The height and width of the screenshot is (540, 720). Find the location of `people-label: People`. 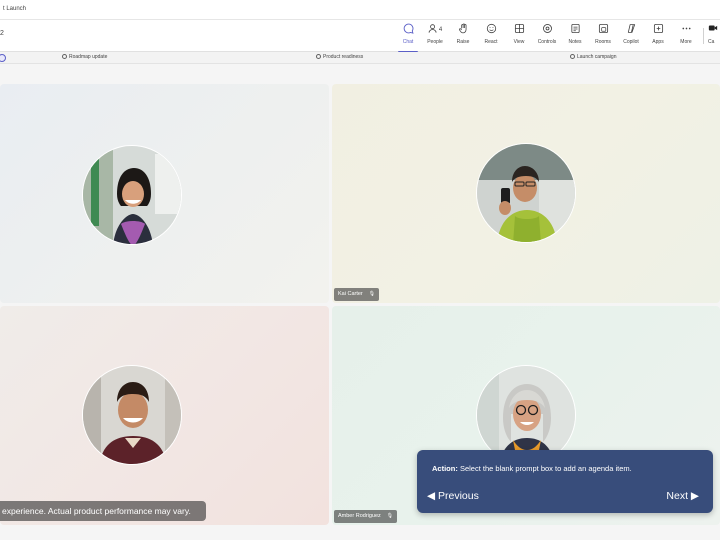

people-label: People is located at coordinates (435, 42).